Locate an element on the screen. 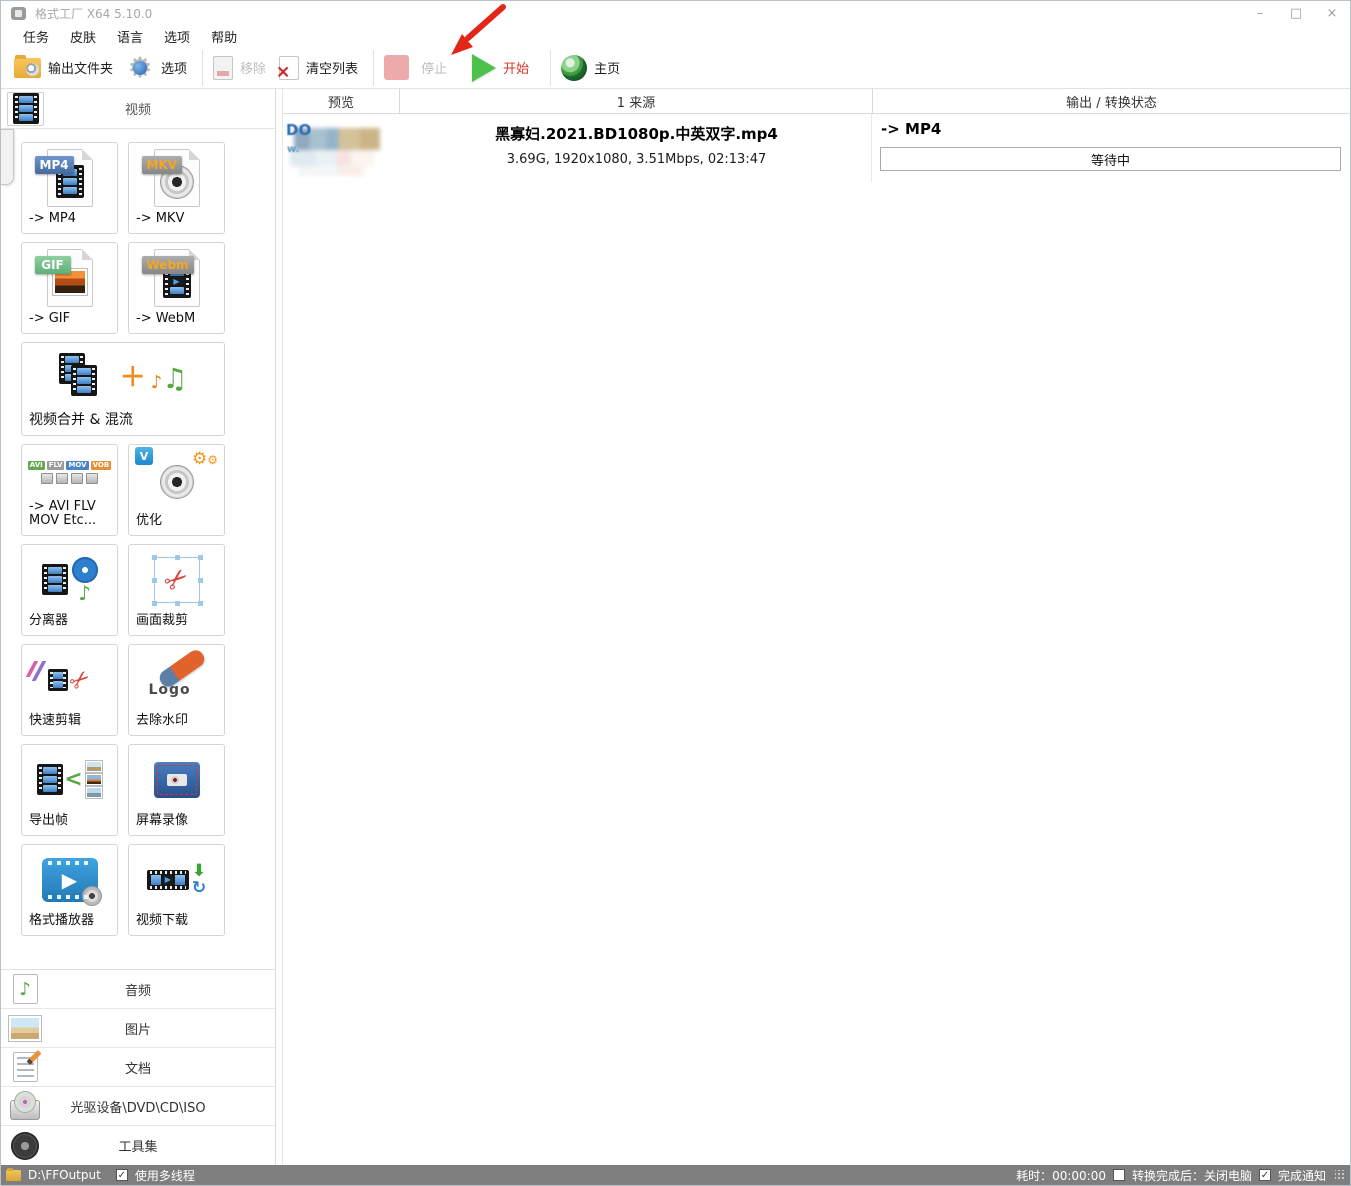 This screenshot has height=1186, width=1351. clear-list-button: 清空列表 is located at coordinates (317, 69).